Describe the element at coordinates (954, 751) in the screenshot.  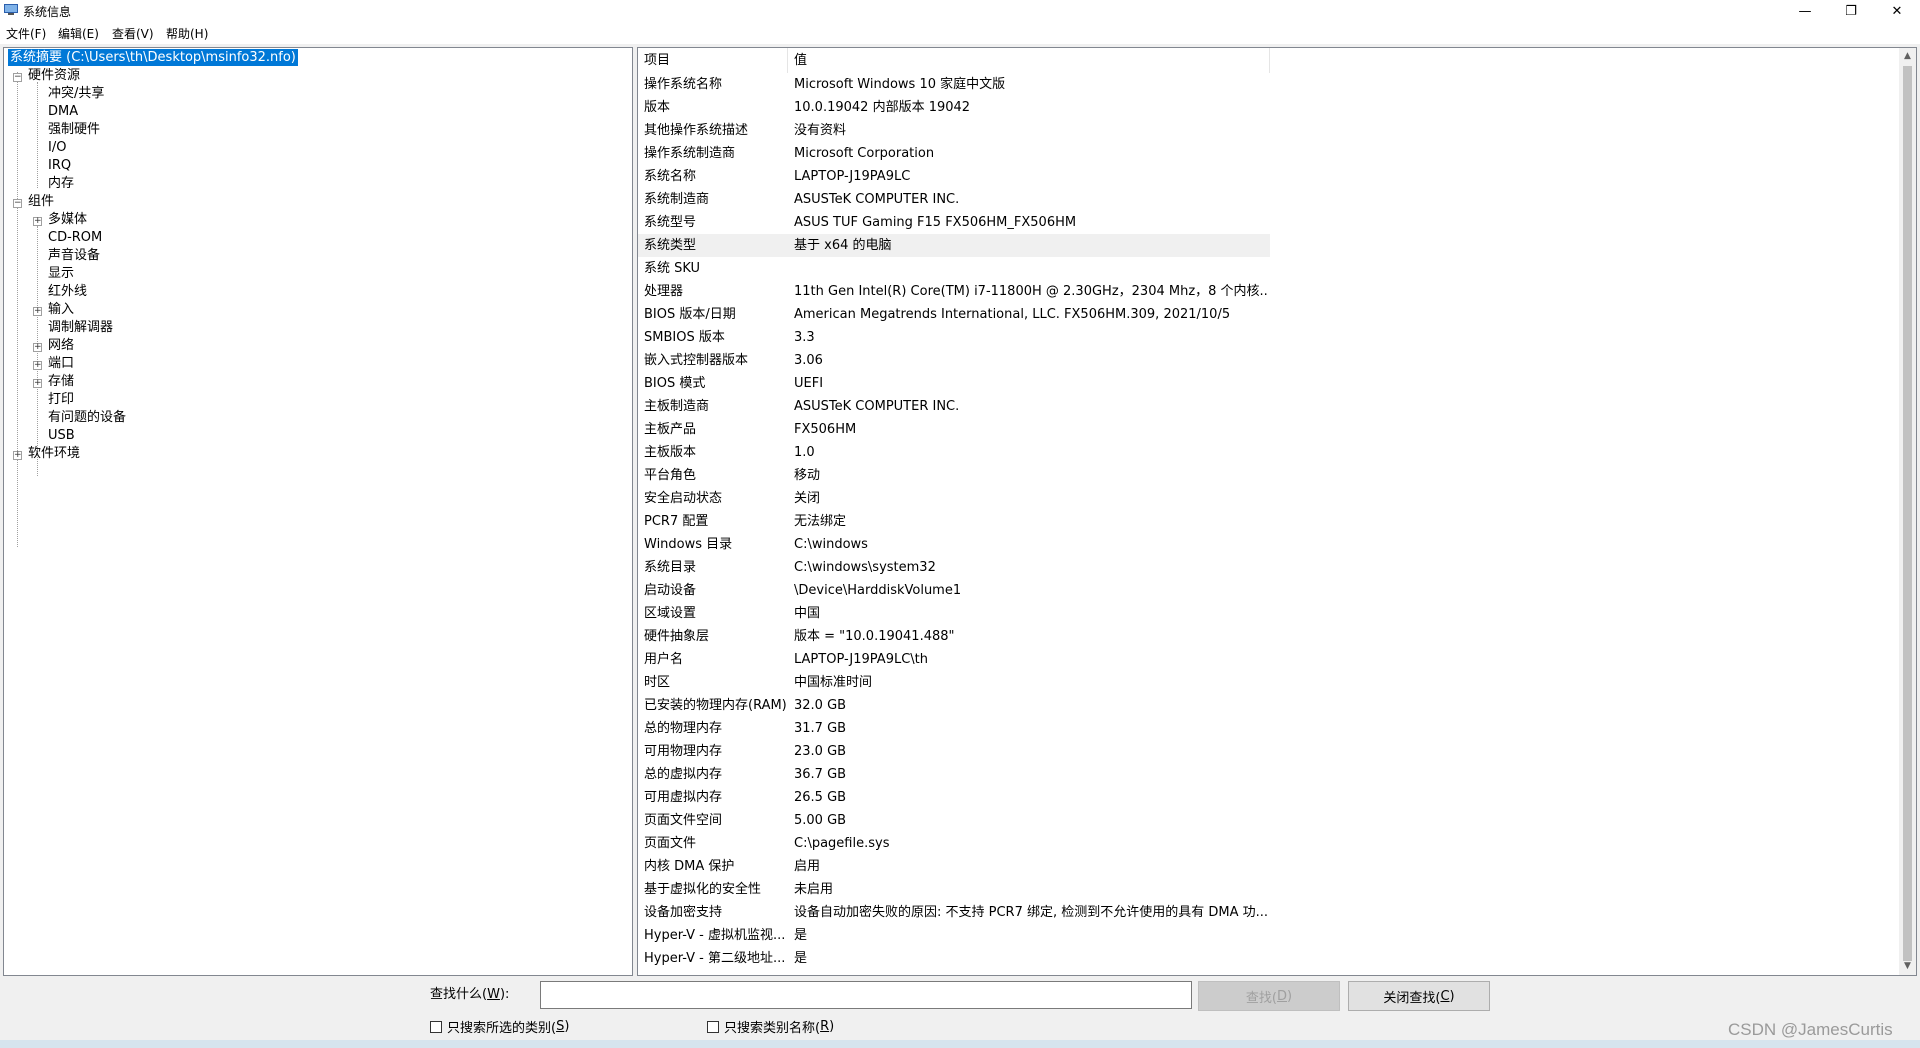
I see `table-row: 可用物理内存 23.0 GB` at that location.